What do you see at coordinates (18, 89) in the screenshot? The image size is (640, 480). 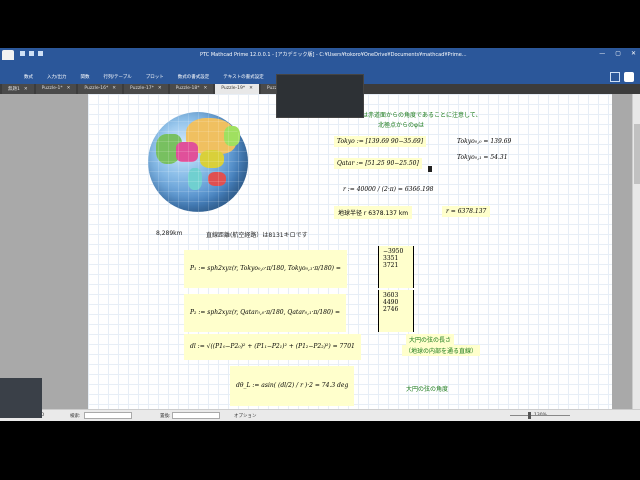 I see `doc-tab: 無題1 ✕` at bounding box center [18, 89].